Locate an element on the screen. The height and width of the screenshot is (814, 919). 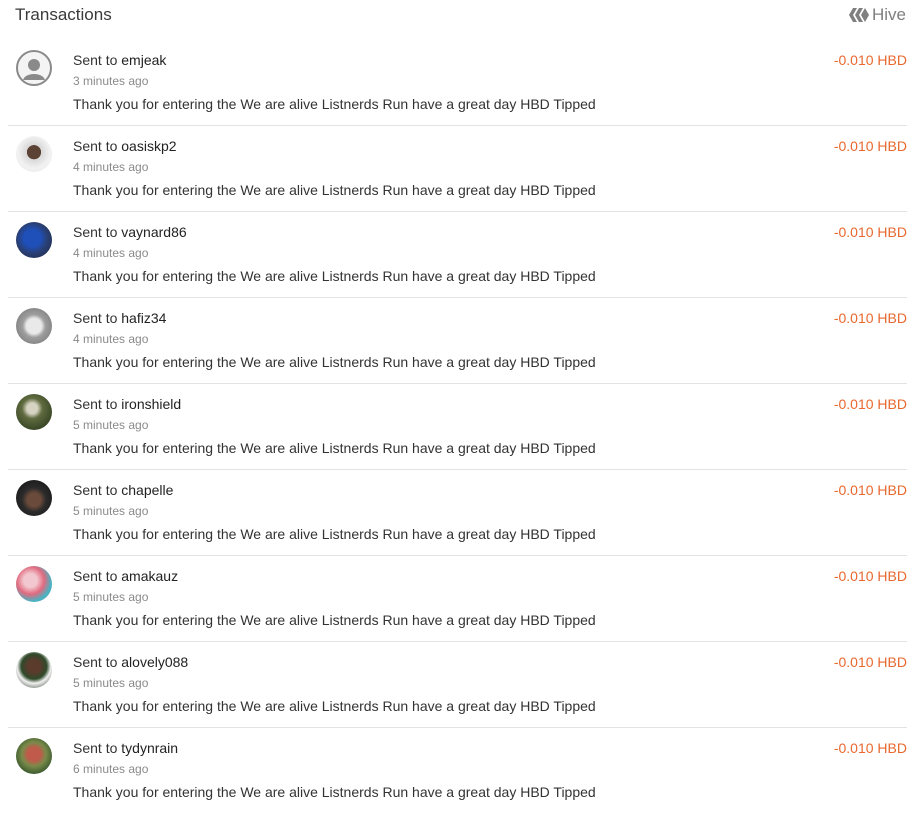
user-icon is located at coordinates (34, 69).